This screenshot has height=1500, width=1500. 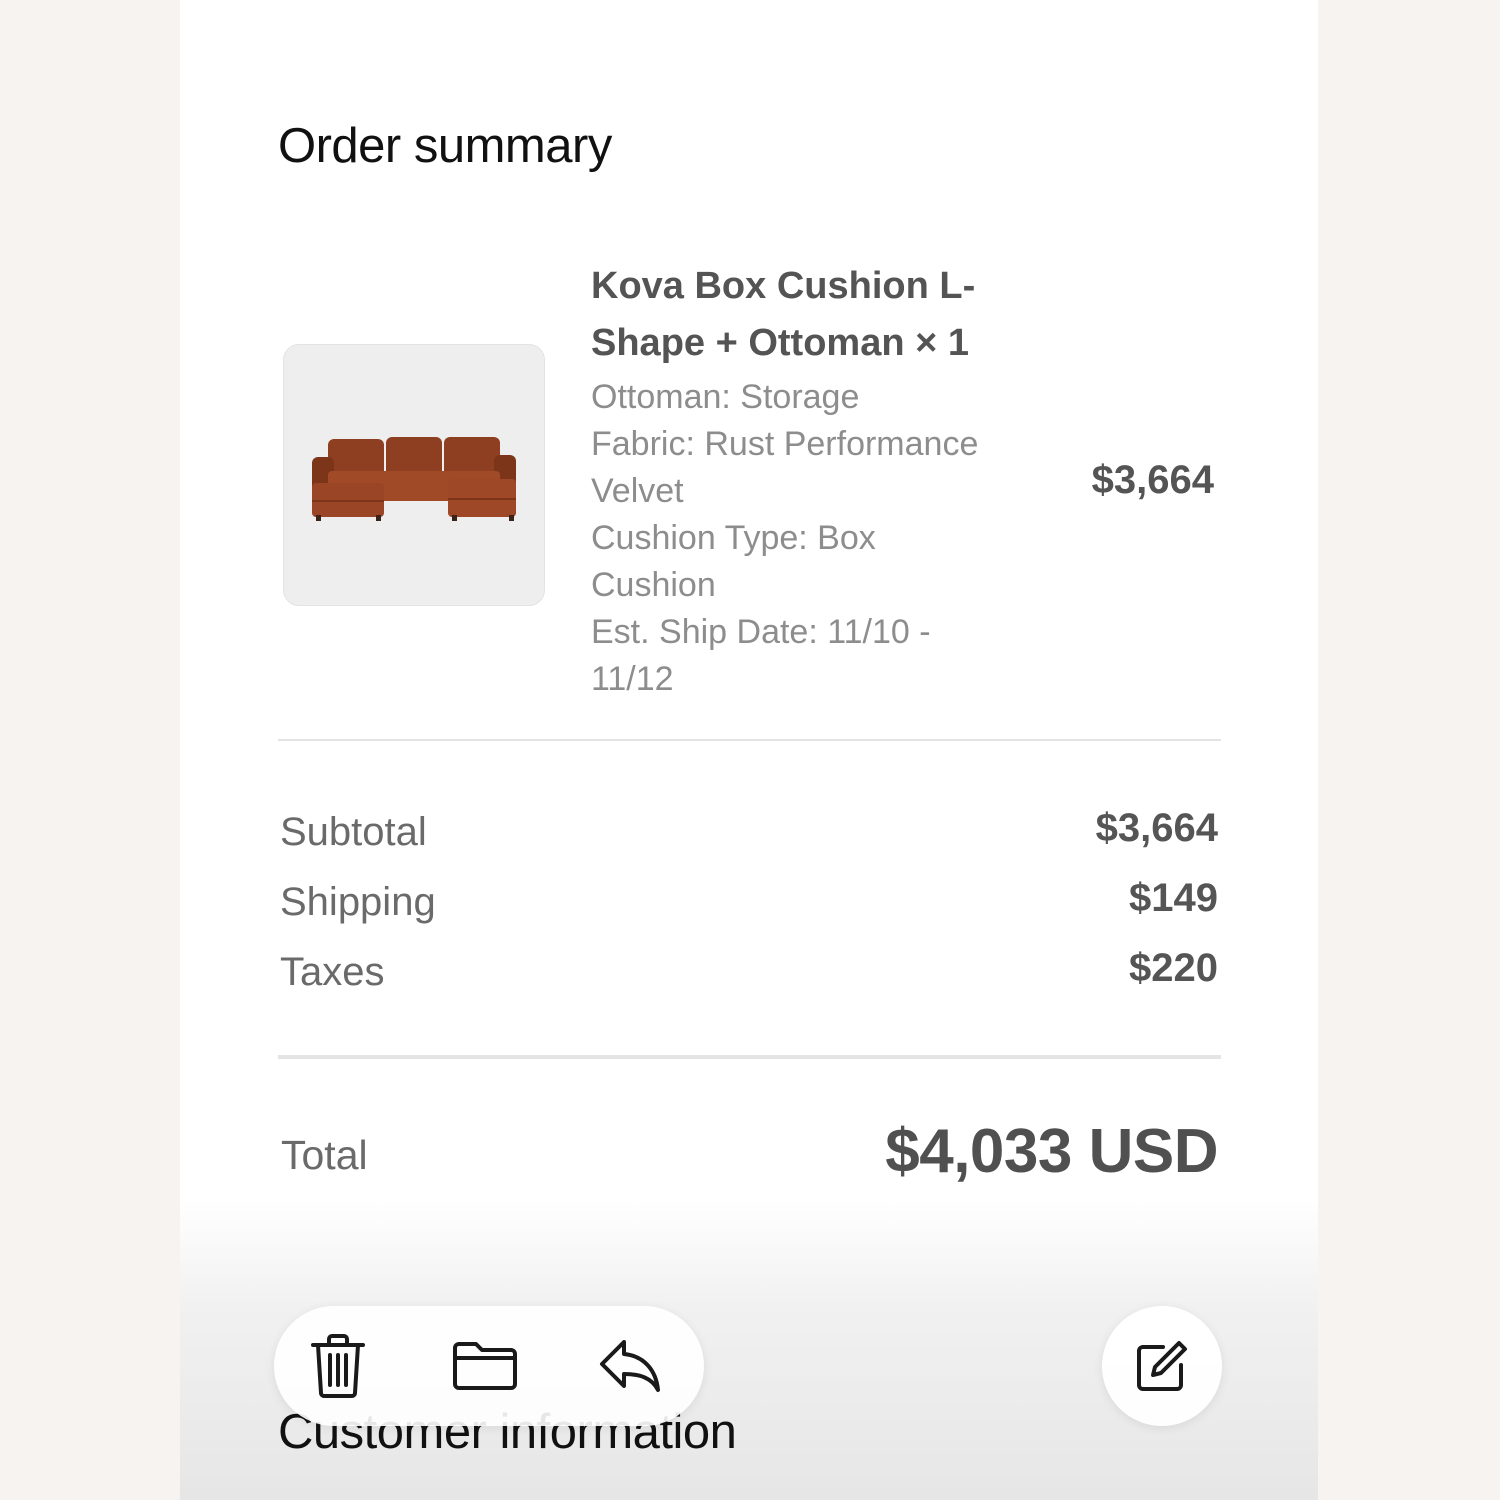 What do you see at coordinates (445, 146) in the screenshot?
I see `order-summary-heading: Order summary` at bounding box center [445, 146].